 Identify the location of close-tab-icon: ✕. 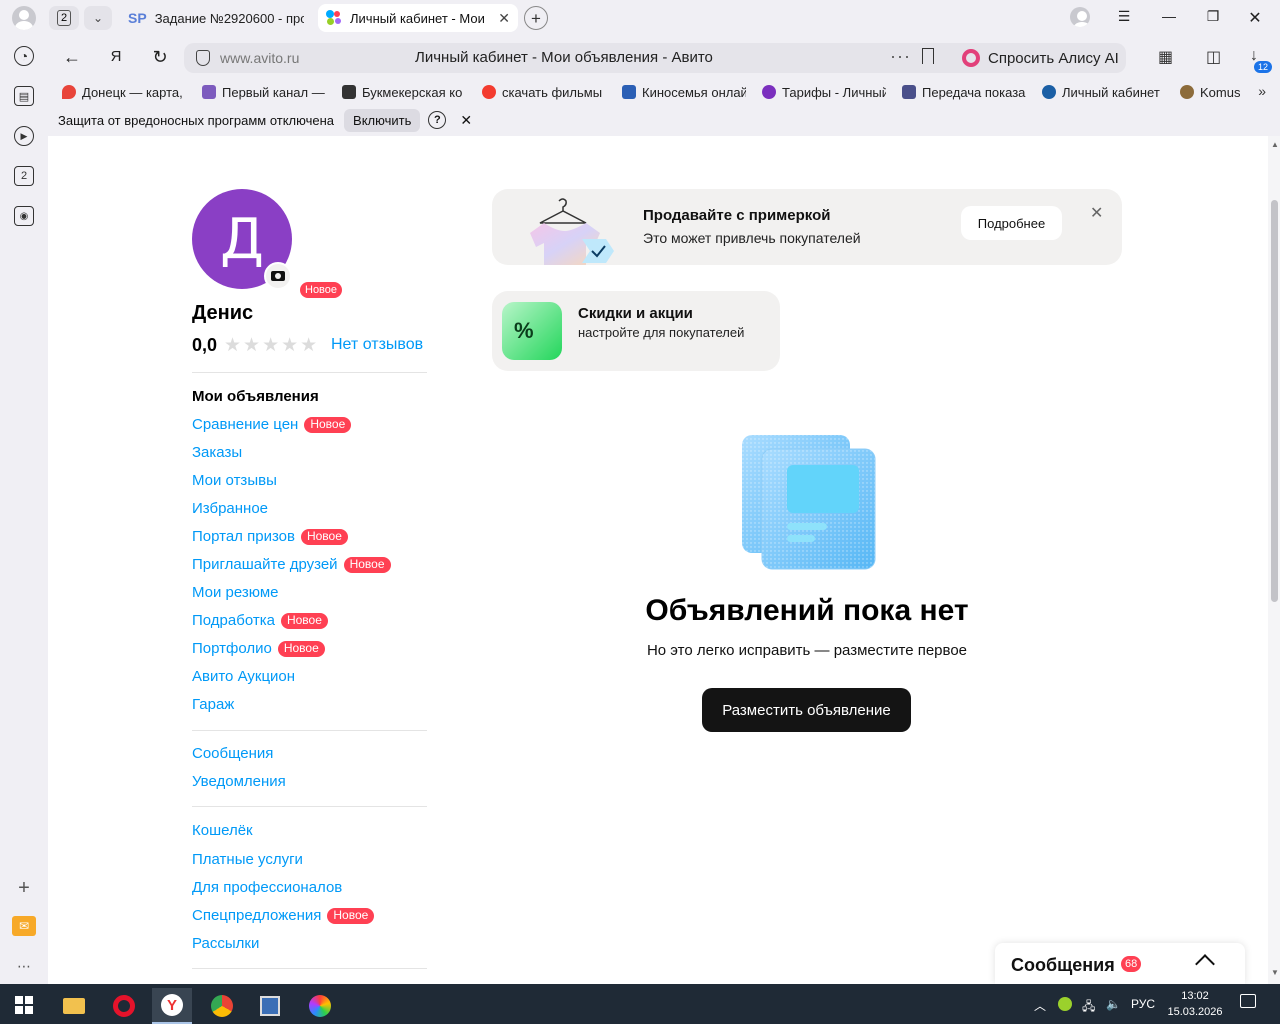
(504, 18).